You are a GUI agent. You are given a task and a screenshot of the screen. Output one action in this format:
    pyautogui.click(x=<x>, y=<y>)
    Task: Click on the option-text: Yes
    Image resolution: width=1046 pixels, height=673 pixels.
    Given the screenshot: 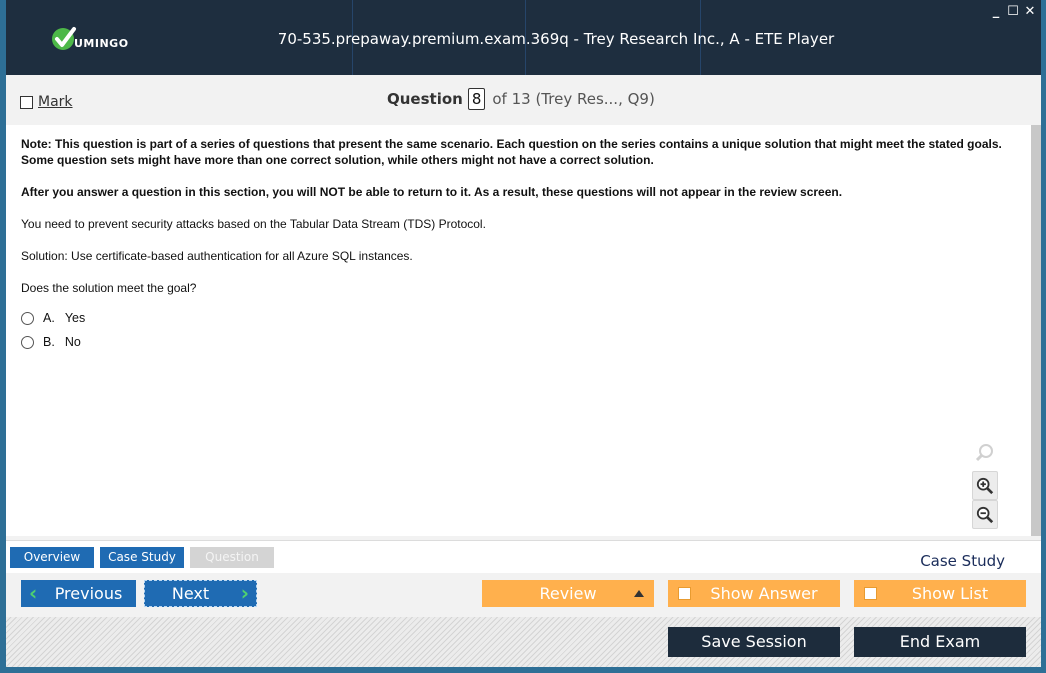 What is the action you would take?
    pyautogui.click(x=75, y=318)
    